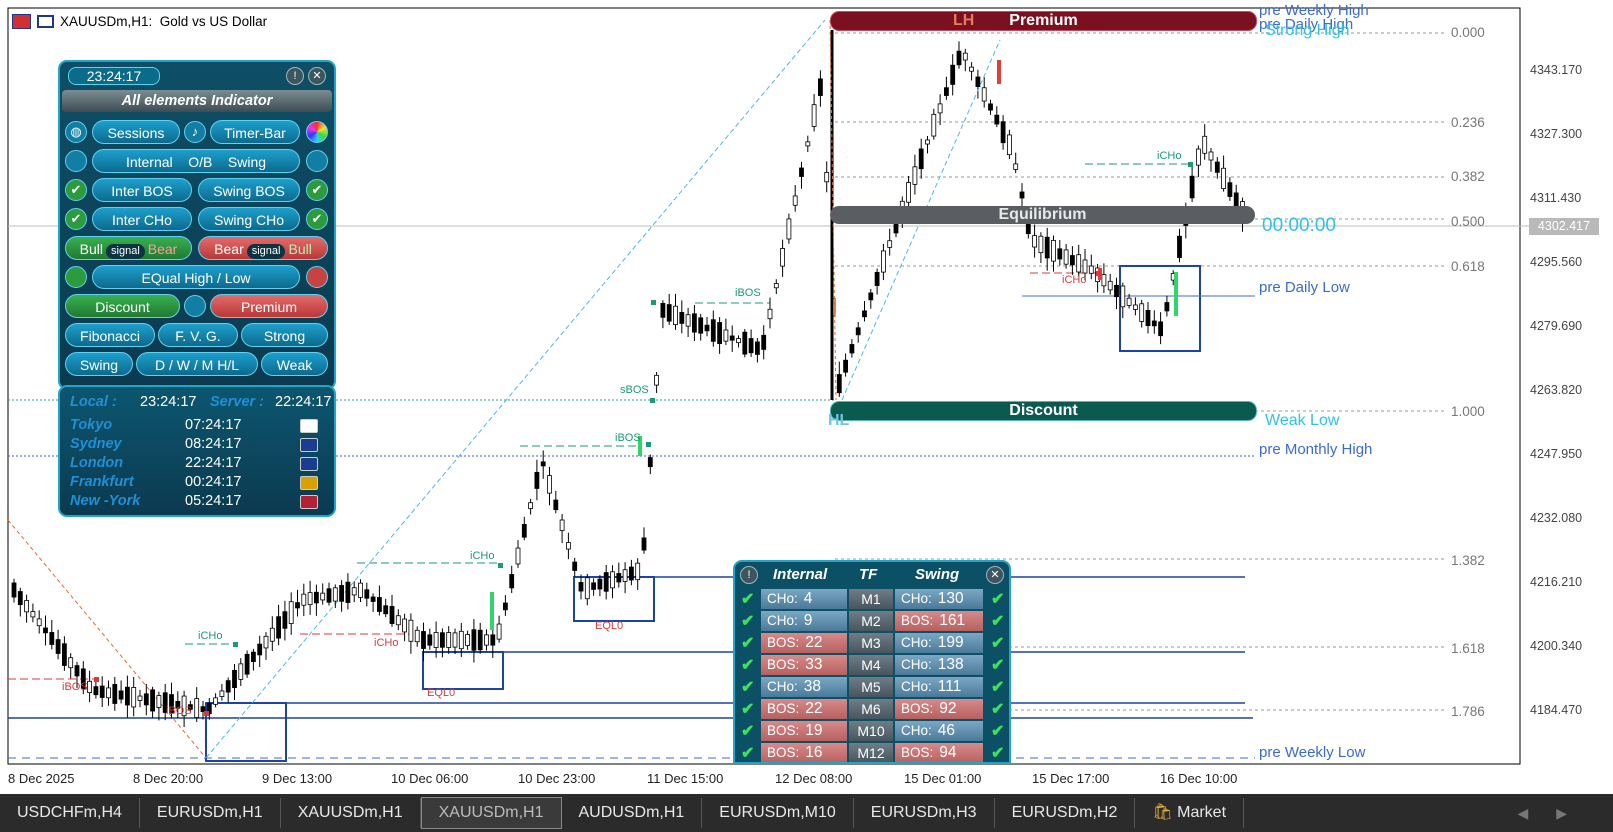 This screenshot has width=1613, height=832. Describe the element at coordinates (76, 277) in the screenshot. I see `equal-high-toggle` at that location.